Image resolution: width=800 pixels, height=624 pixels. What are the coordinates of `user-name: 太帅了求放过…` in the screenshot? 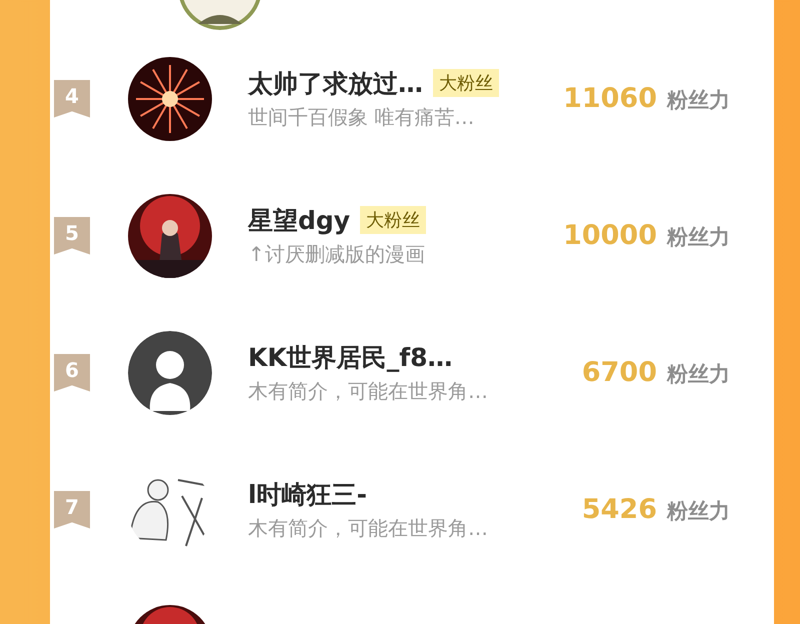 It's located at (335, 84).